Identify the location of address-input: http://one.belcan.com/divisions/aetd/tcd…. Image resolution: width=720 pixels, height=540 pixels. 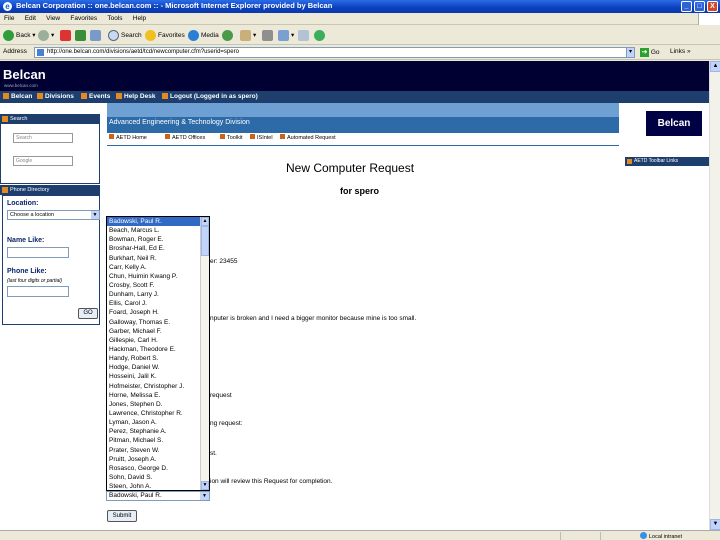
(334, 52).